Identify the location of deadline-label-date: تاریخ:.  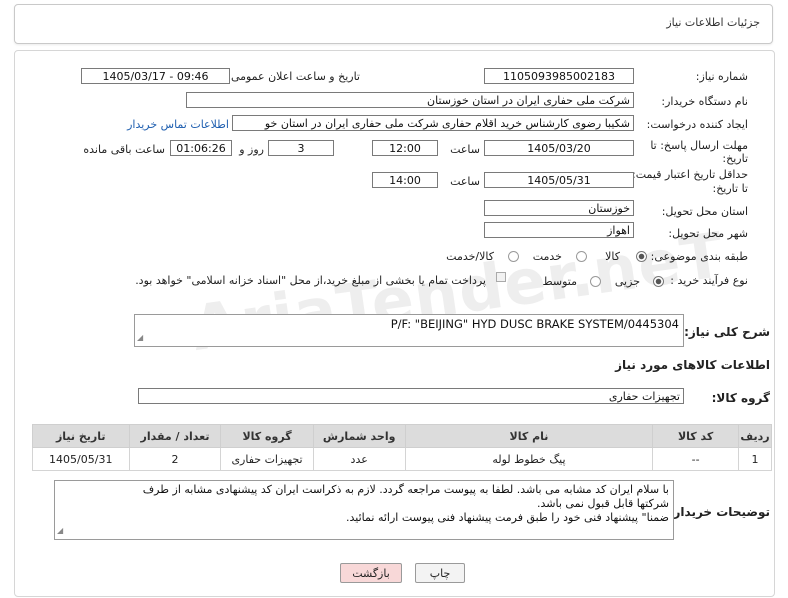
(735, 158).